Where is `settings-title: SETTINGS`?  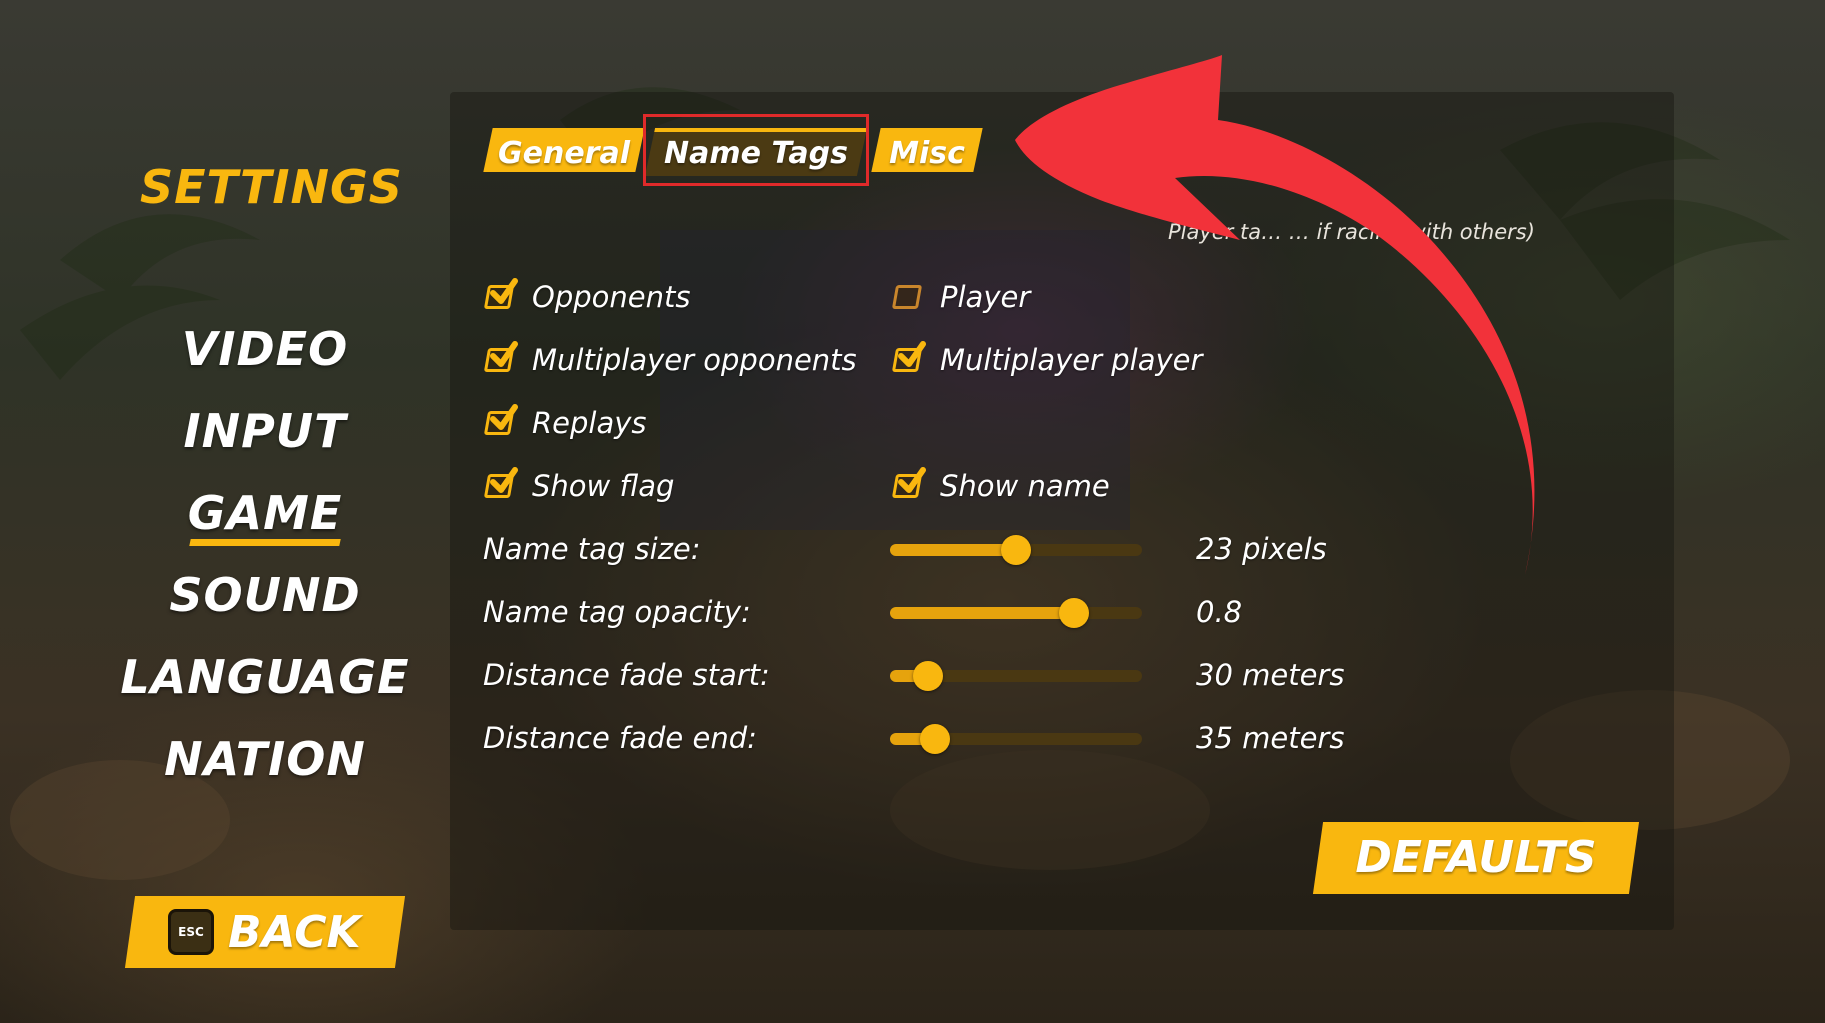 settings-title: SETTINGS is located at coordinates (271, 187).